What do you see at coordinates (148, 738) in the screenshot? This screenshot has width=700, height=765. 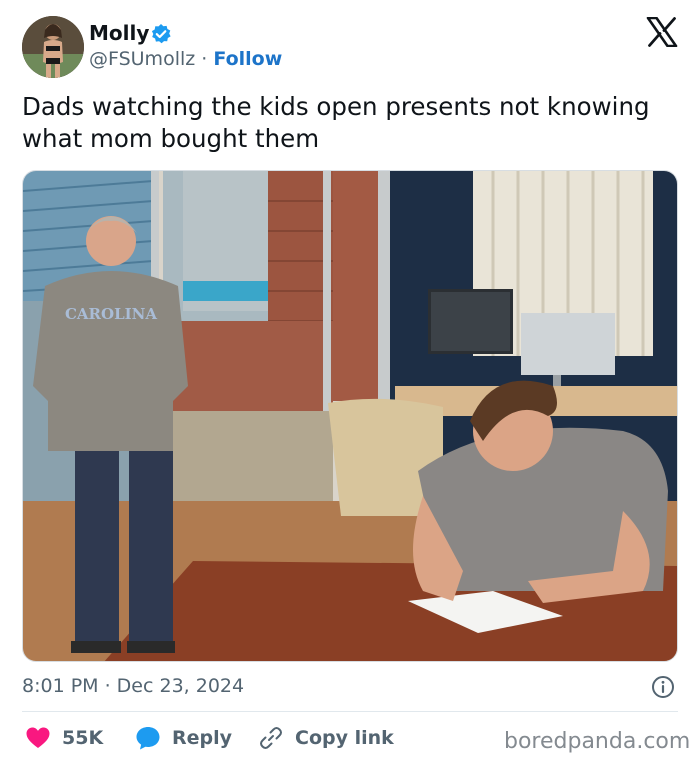 I see `reply-bubble-icon` at bounding box center [148, 738].